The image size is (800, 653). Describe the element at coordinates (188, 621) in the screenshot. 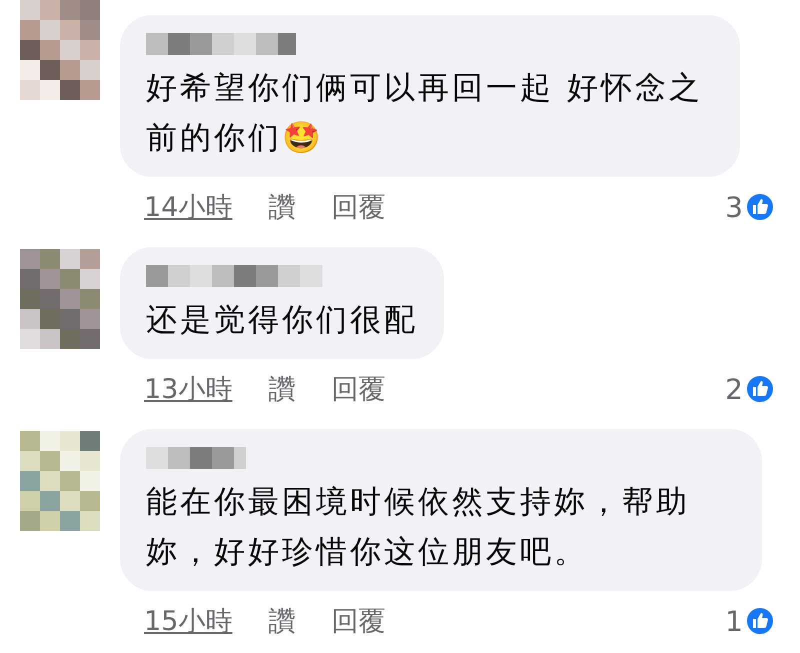

I see `timestamp-link: 15小時` at that location.